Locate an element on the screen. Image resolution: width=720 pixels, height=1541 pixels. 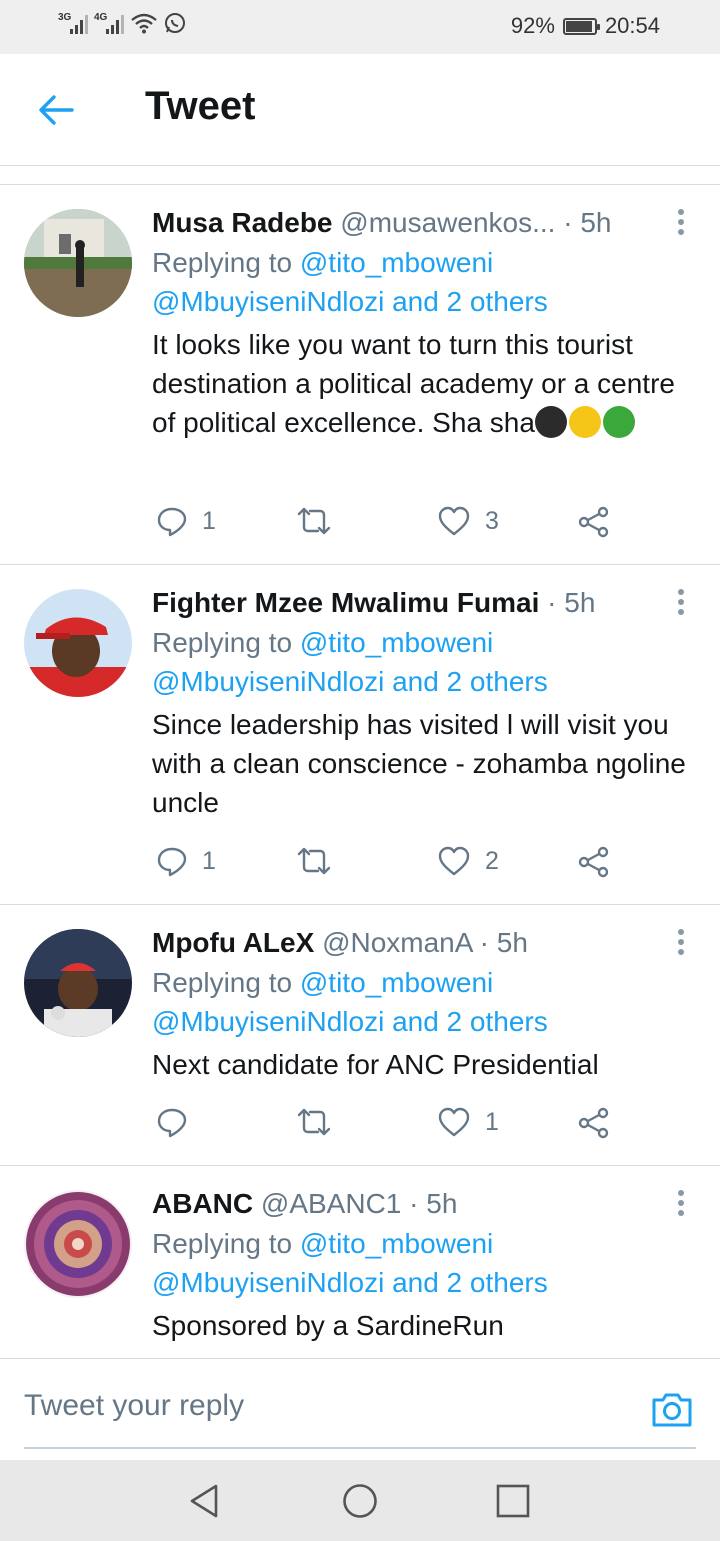
nav-home-icon is located at coordinates (360, 1501).